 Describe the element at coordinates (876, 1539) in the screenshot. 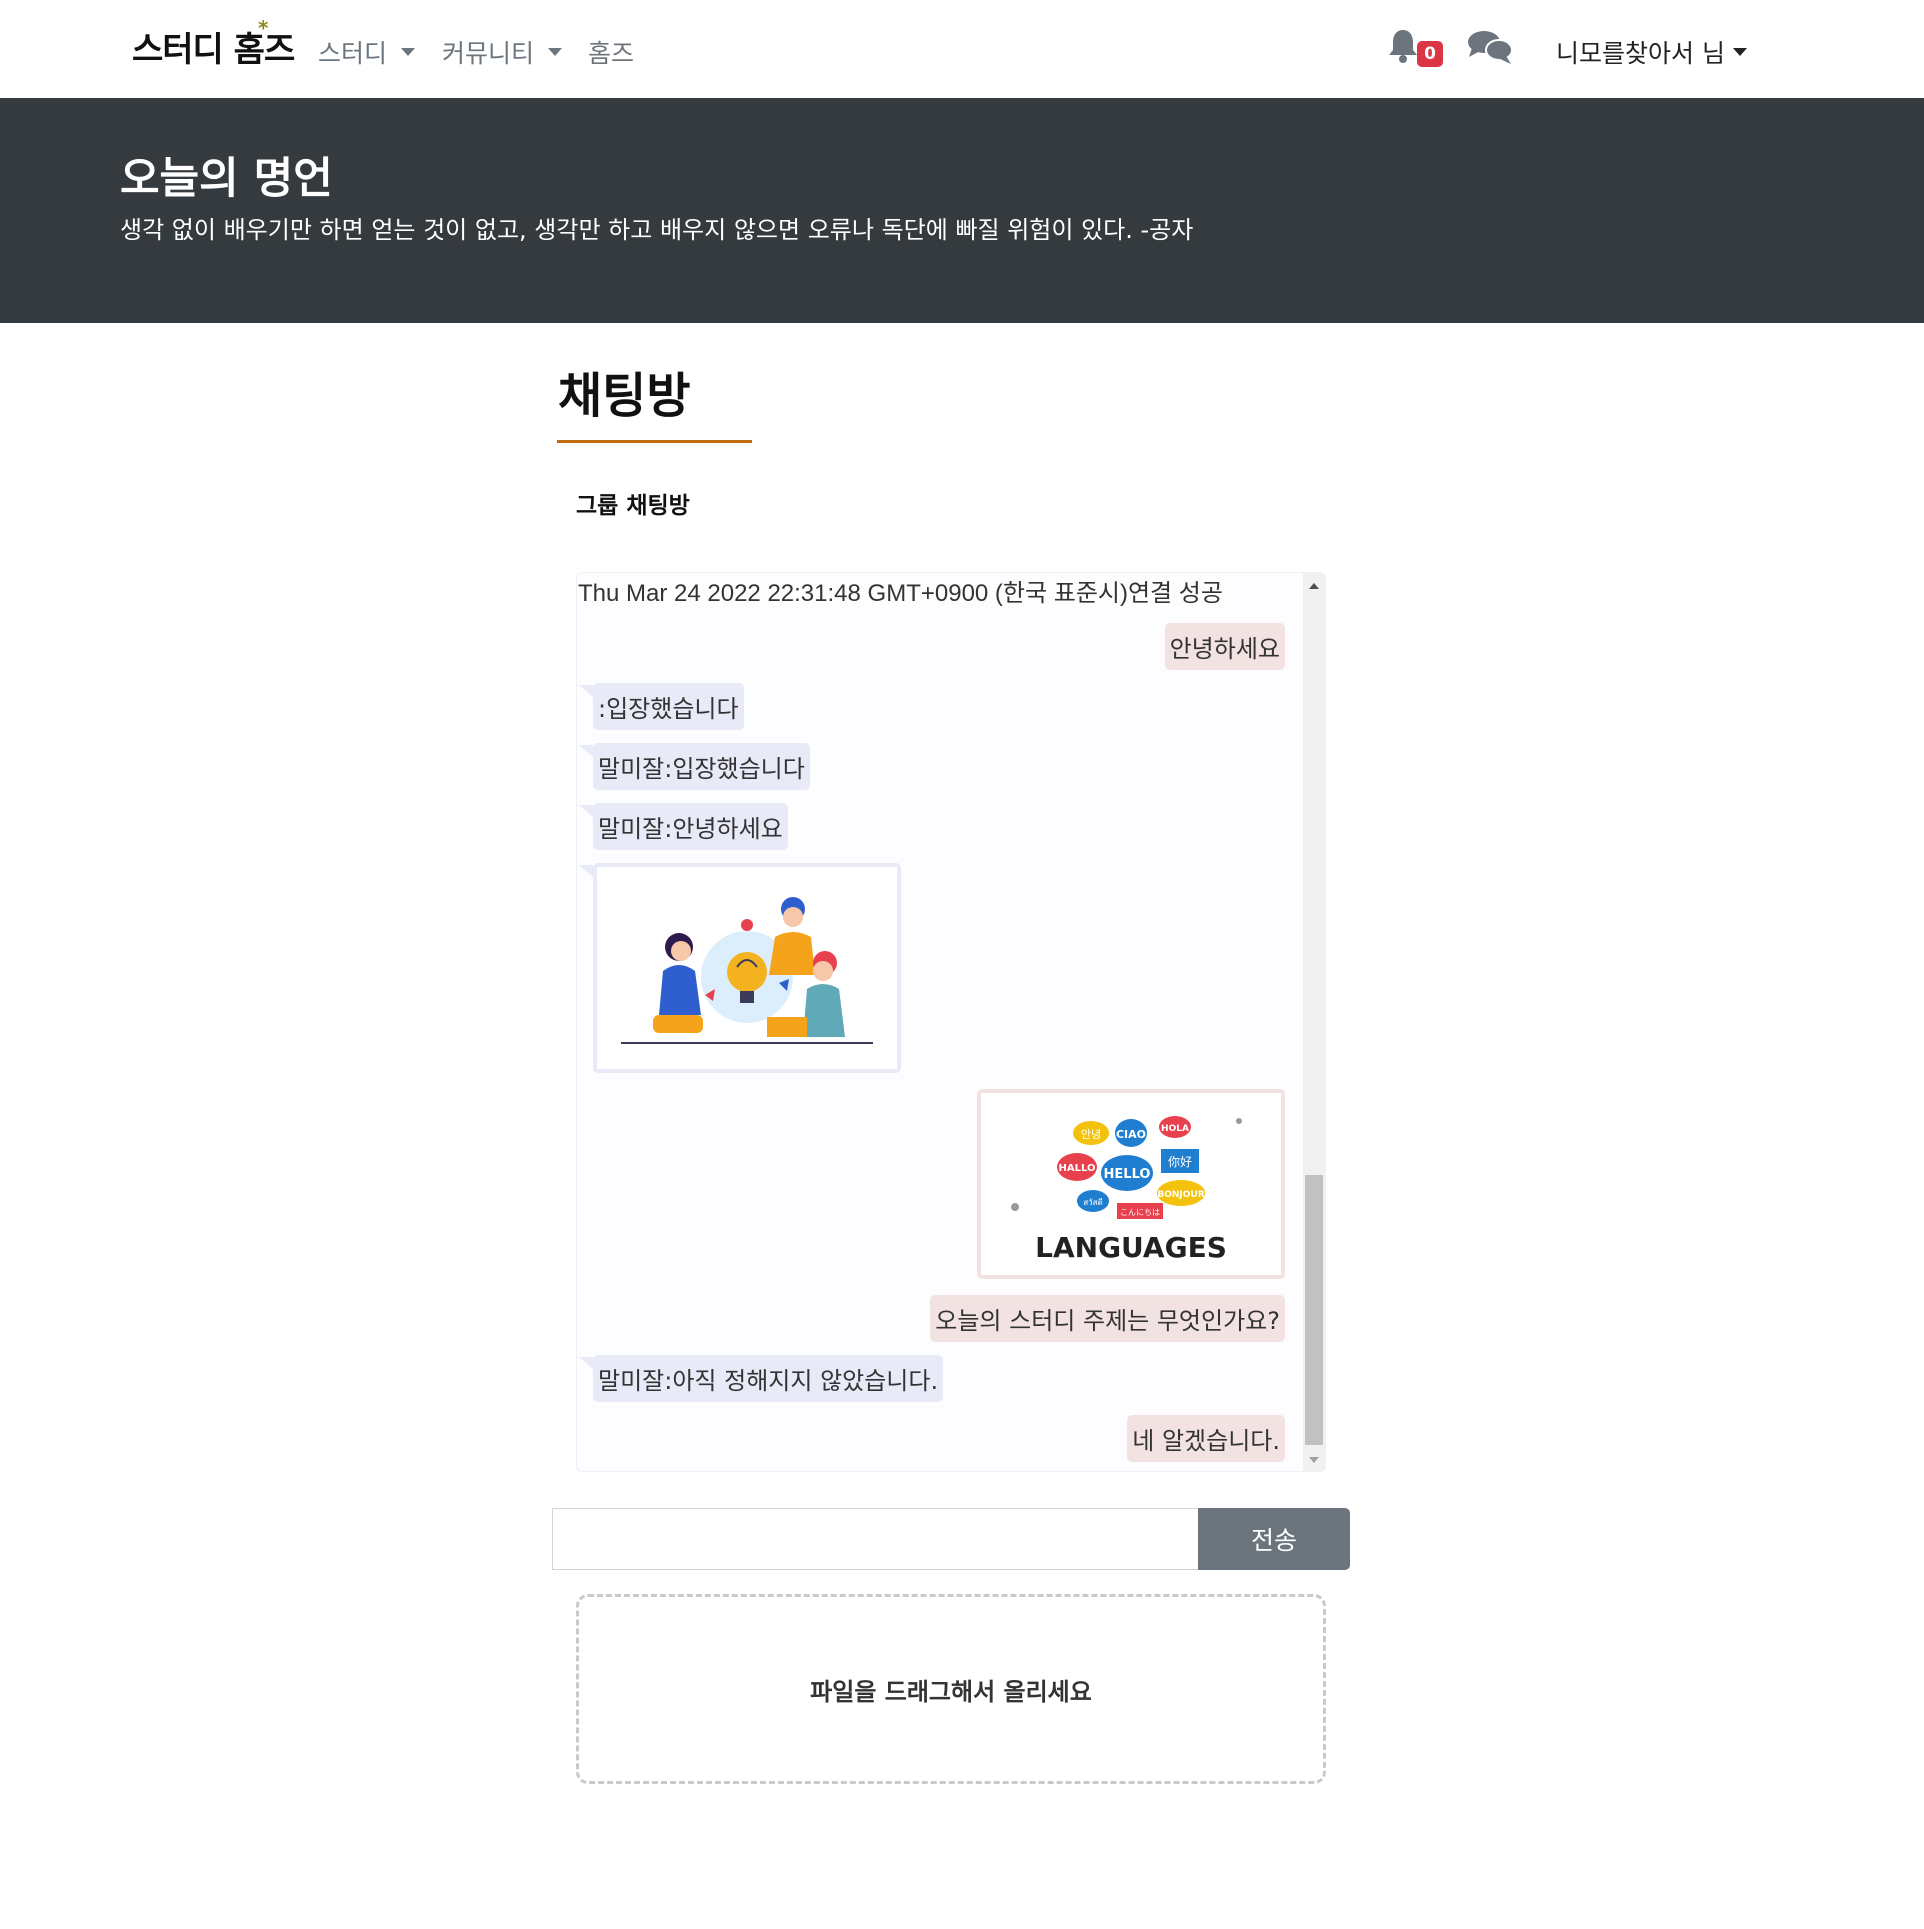

I see `message-input` at that location.